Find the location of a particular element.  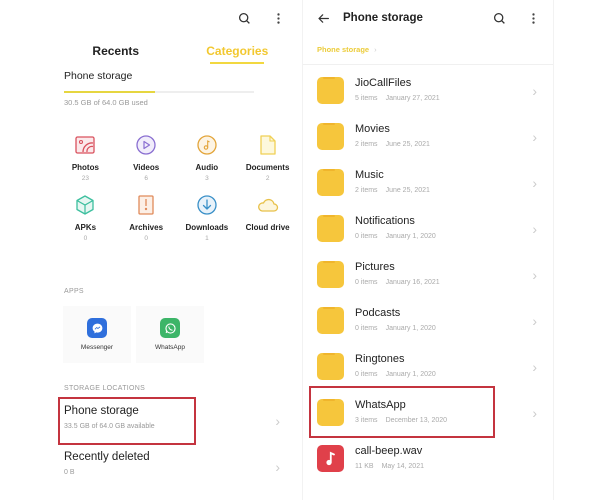

tab-bar: Recents Categories is located at coordinates (176, 54).